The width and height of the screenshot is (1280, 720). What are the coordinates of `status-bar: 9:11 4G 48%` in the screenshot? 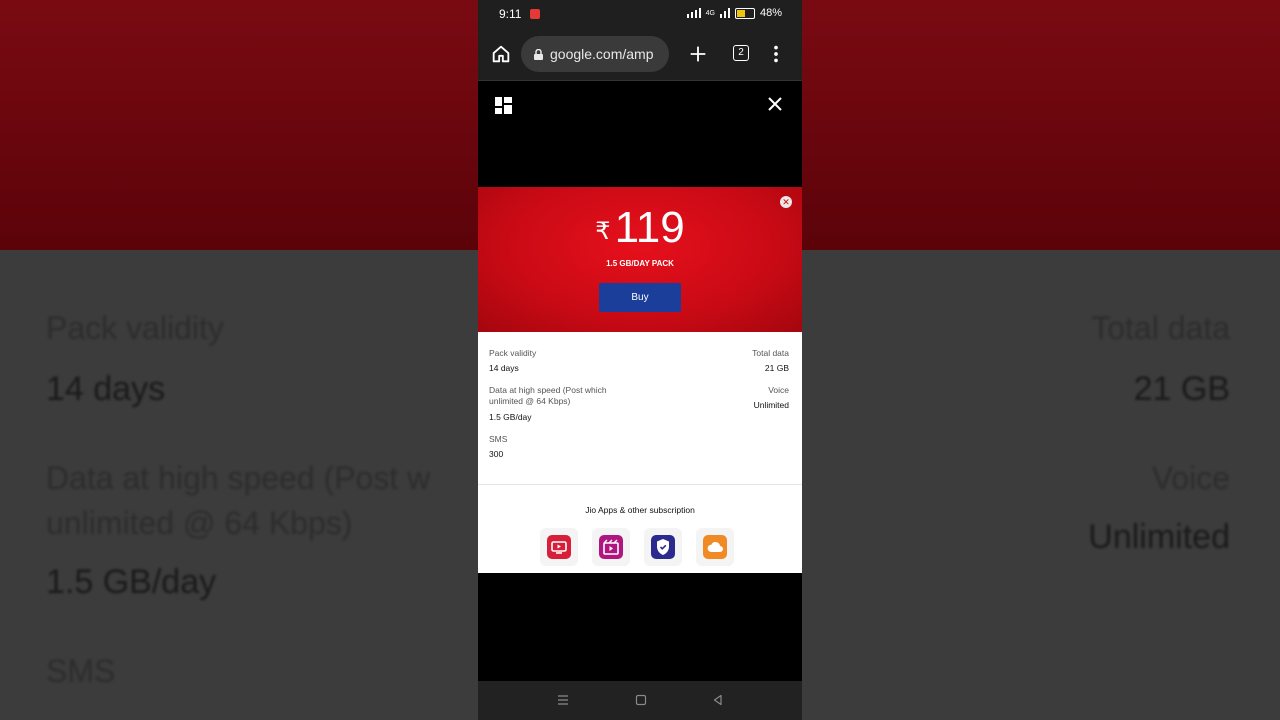 It's located at (640, 14).